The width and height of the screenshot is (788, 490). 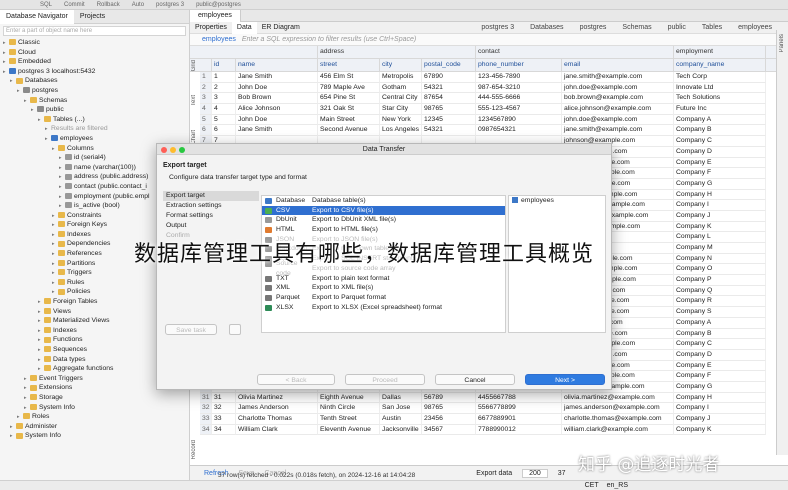 What do you see at coordinates (211, 206) in the screenshot?
I see `wizard-step: Extraction settings` at bounding box center [211, 206].